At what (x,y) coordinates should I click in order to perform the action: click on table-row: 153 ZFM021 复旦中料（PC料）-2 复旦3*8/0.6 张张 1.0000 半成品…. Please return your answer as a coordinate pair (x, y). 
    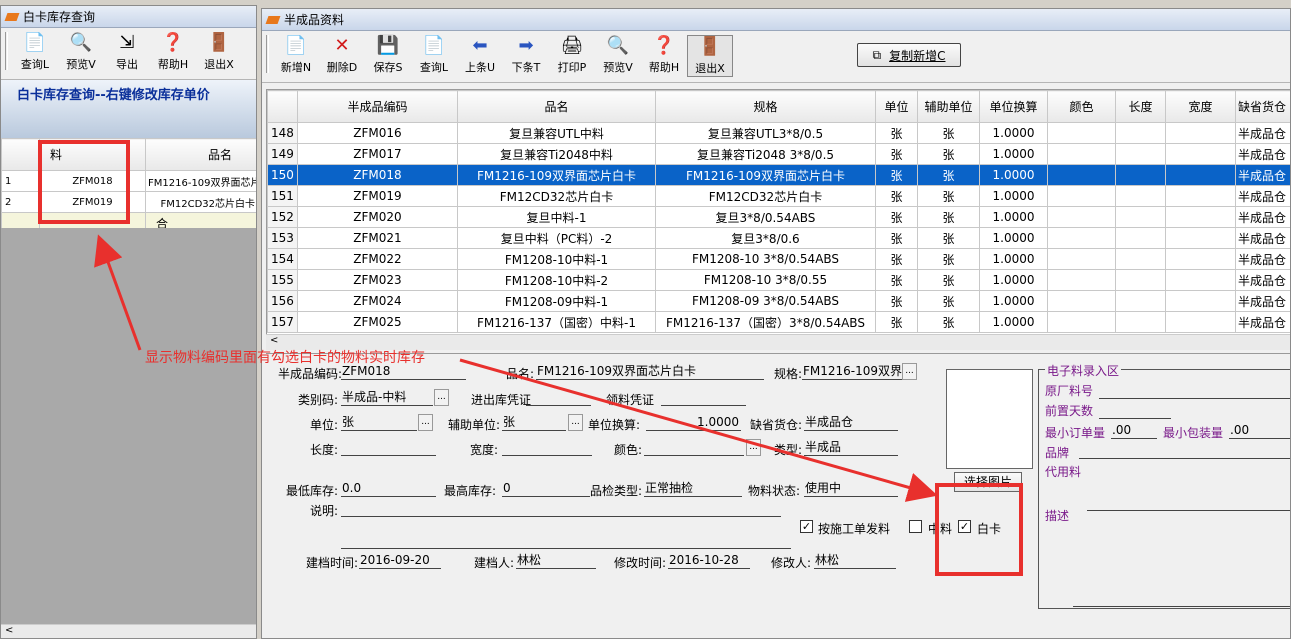
    Looking at the image, I should click on (778, 238).